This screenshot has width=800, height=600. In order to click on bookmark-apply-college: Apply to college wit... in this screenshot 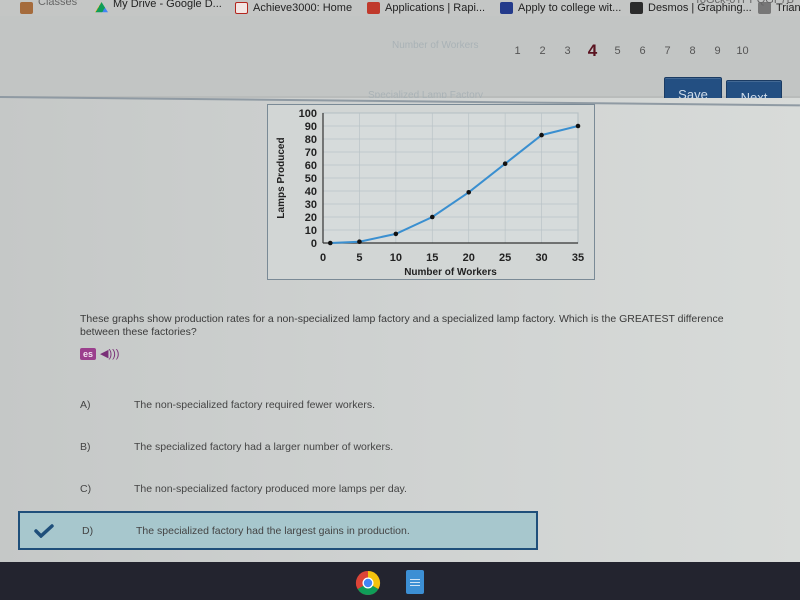, I will do `click(560, 8)`.